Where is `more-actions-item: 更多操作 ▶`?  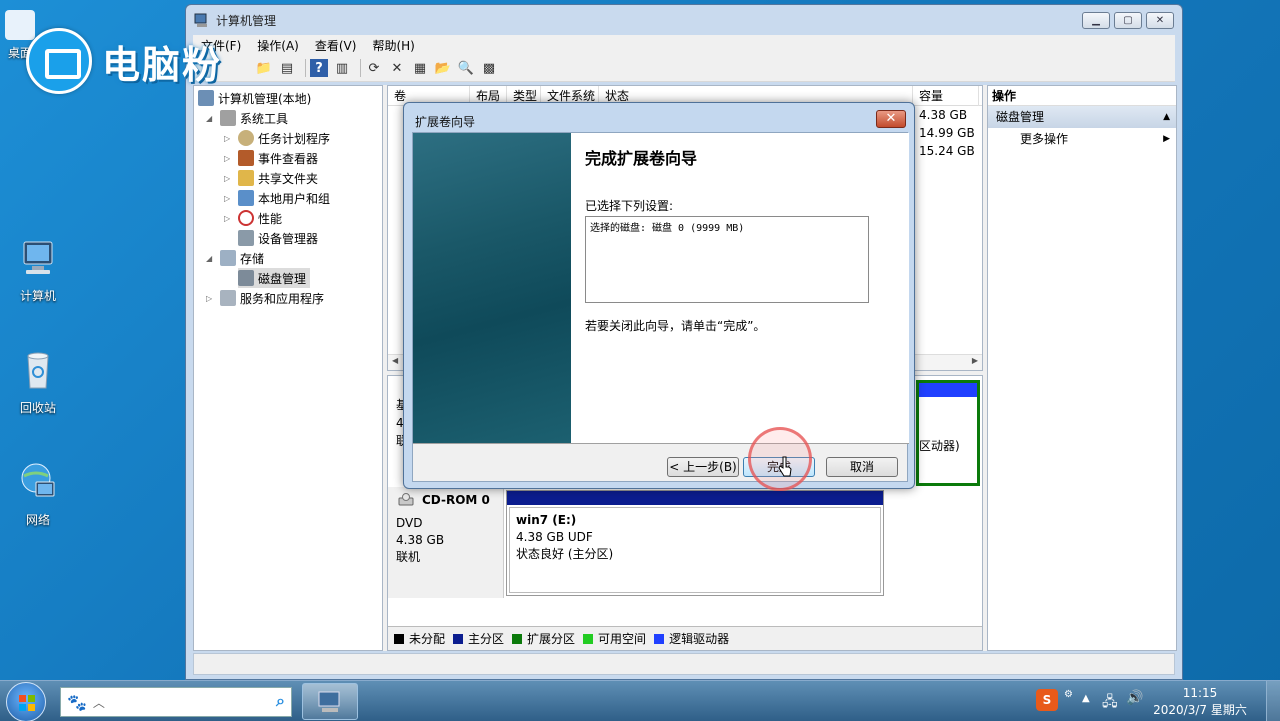 more-actions-item: 更多操作 ▶ is located at coordinates (1082, 139).